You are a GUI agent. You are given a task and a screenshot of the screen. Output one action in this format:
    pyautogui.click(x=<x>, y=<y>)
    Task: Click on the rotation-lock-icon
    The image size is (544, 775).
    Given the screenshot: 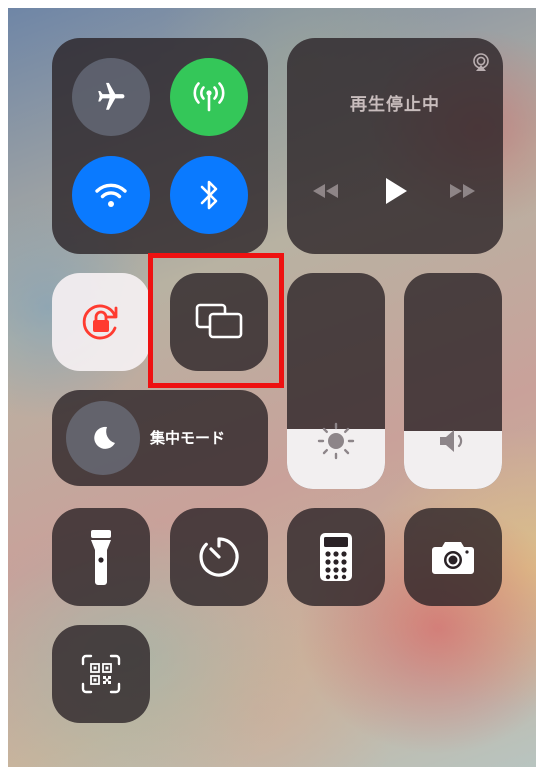 What is the action you would take?
    pyautogui.click(x=101, y=322)
    